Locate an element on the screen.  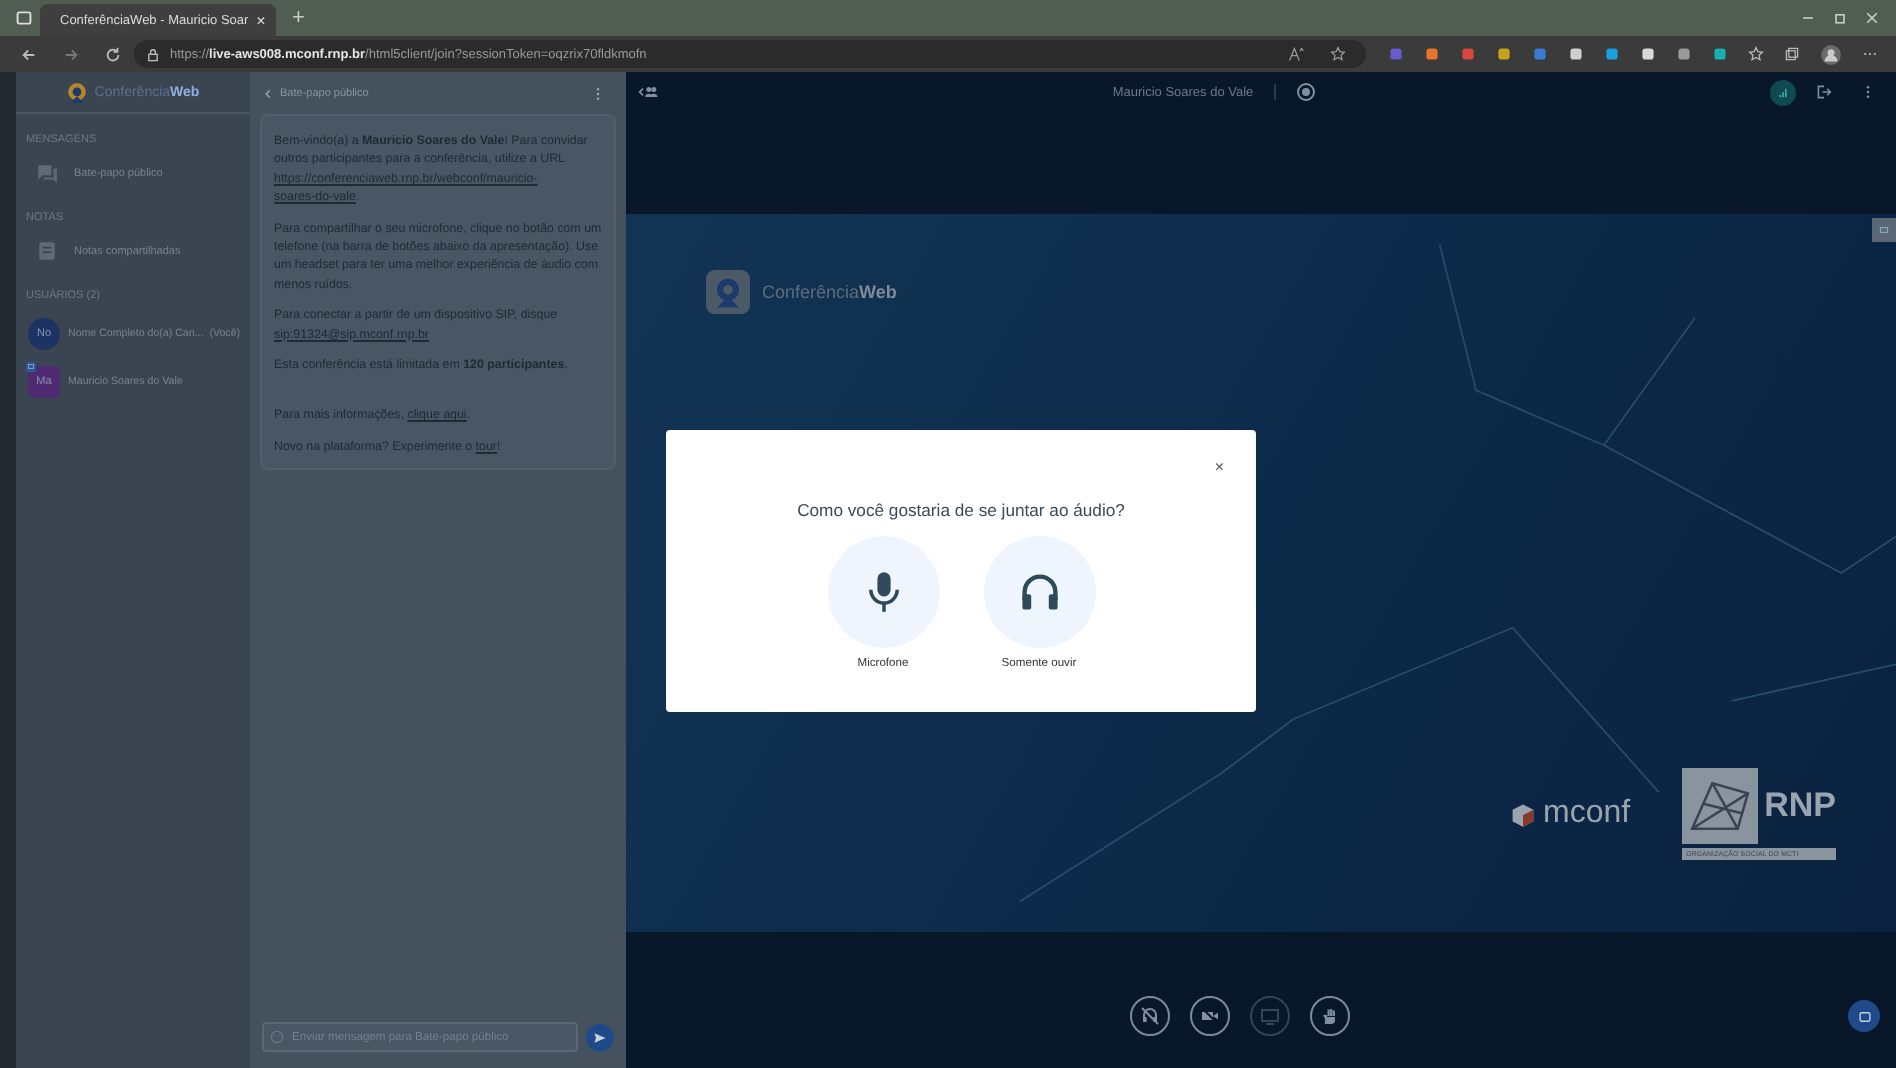
hand-icon is located at coordinates (1329, 1016).